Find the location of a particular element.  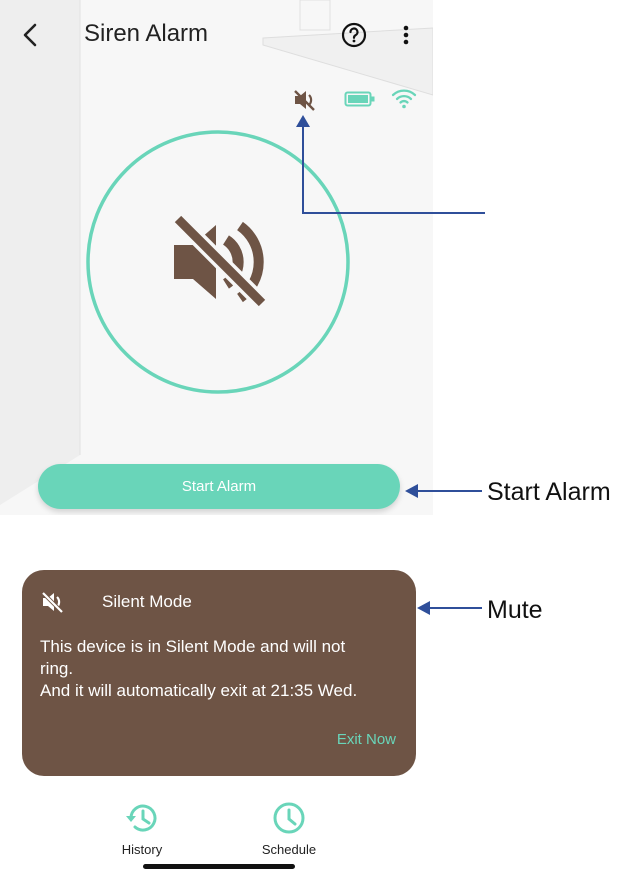

home-indicator is located at coordinates (219, 866).